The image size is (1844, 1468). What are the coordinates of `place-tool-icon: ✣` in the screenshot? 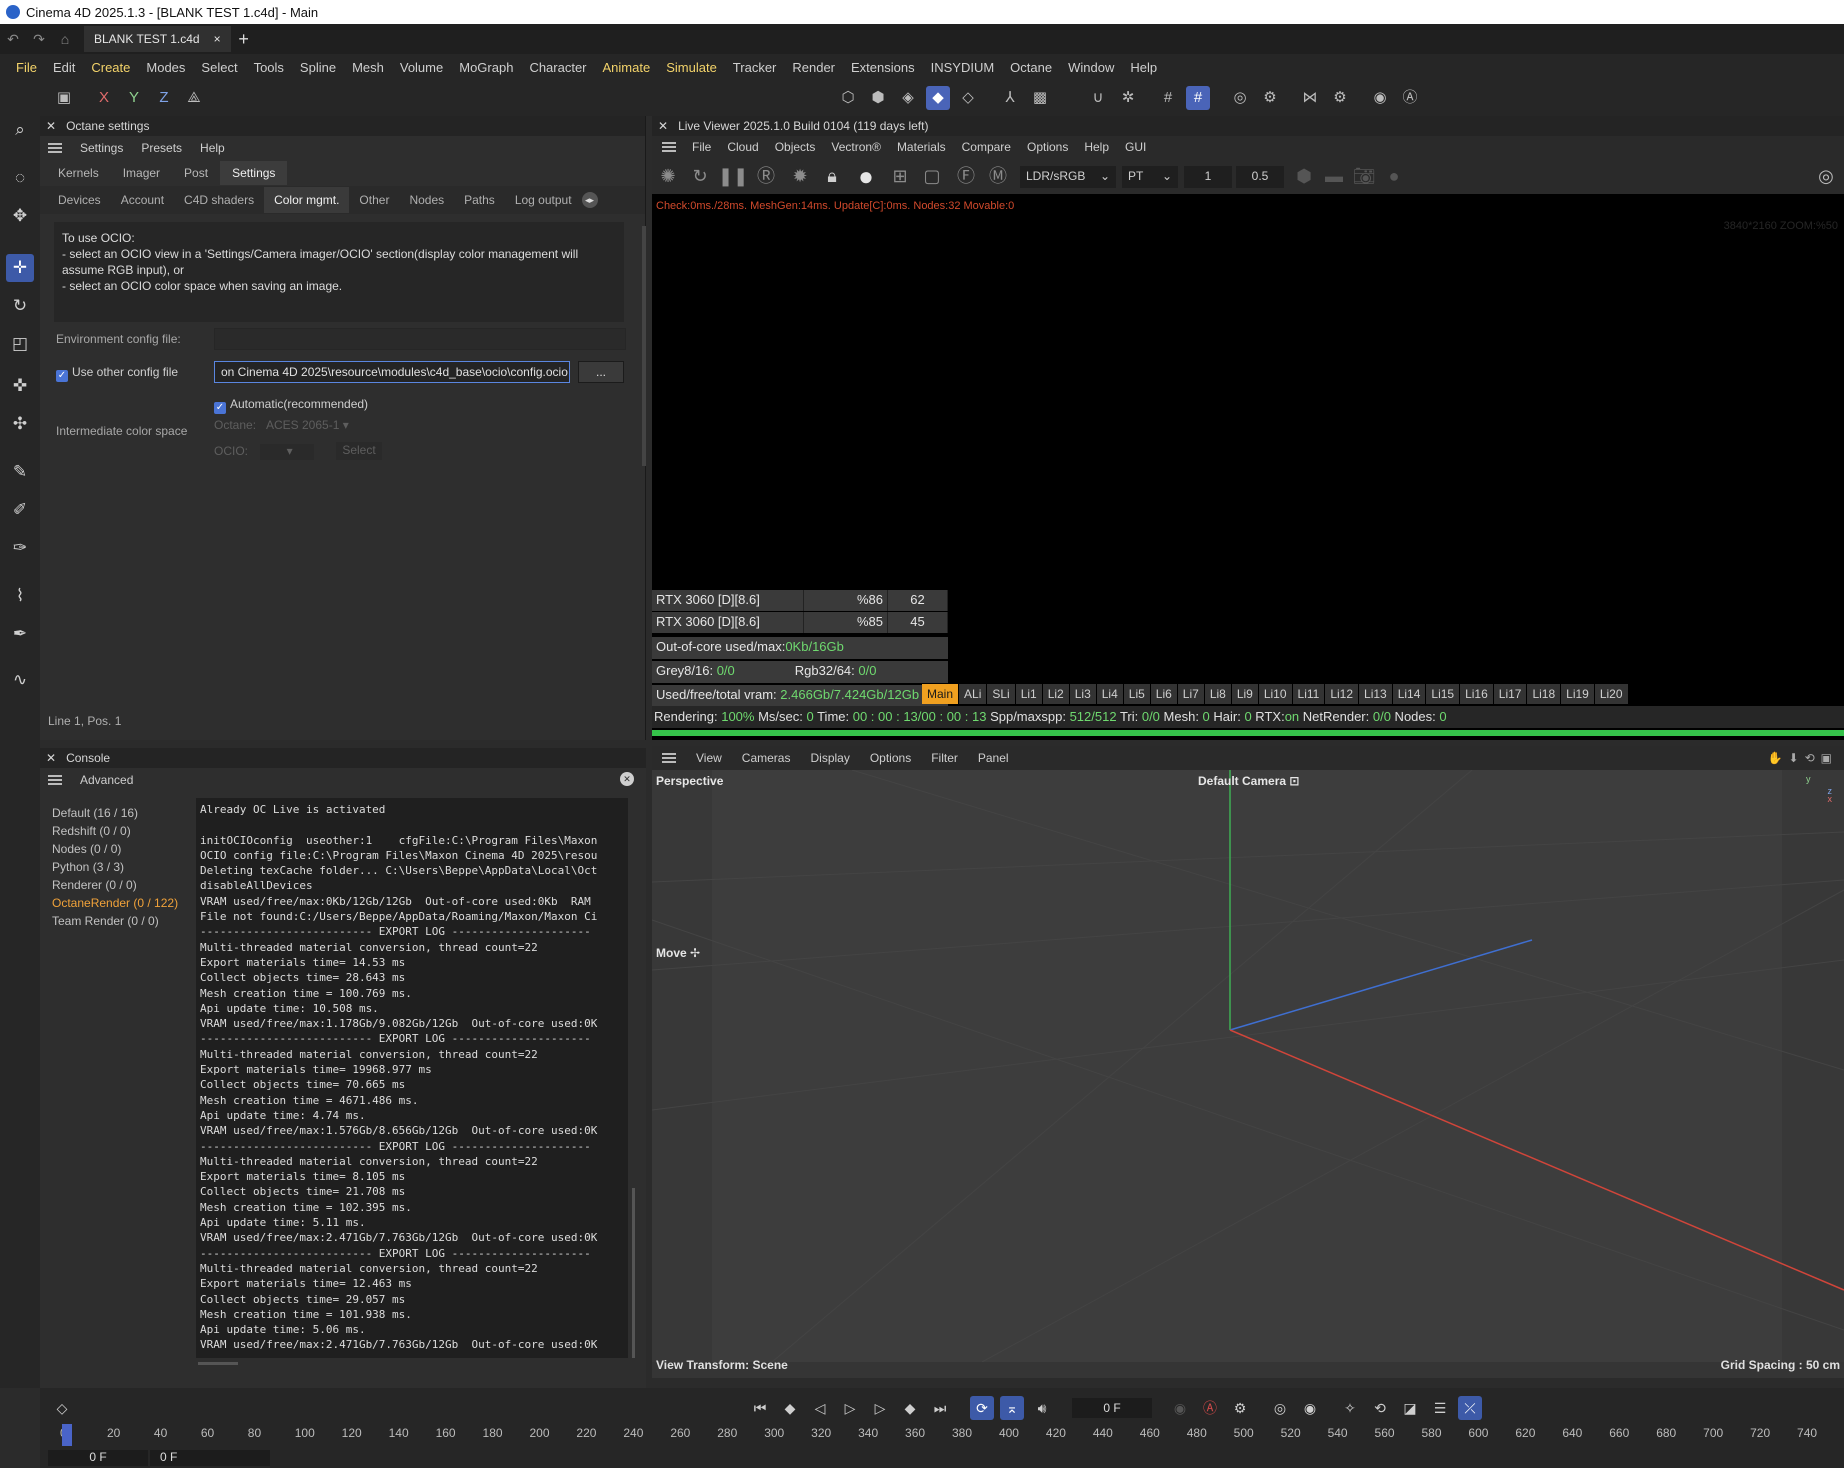 It's located at (20, 424).